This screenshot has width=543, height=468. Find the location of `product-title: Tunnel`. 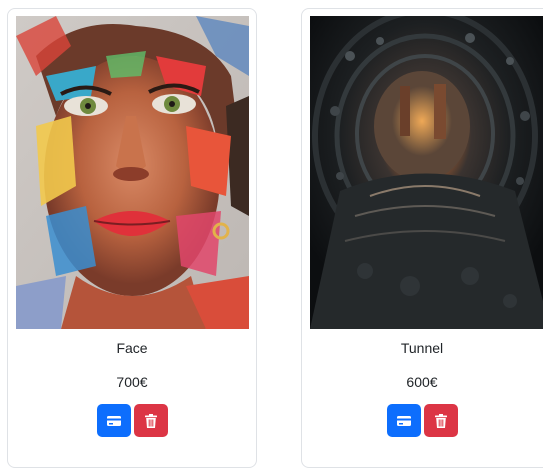

product-title: Tunnel is located at coordinates (422, 348).